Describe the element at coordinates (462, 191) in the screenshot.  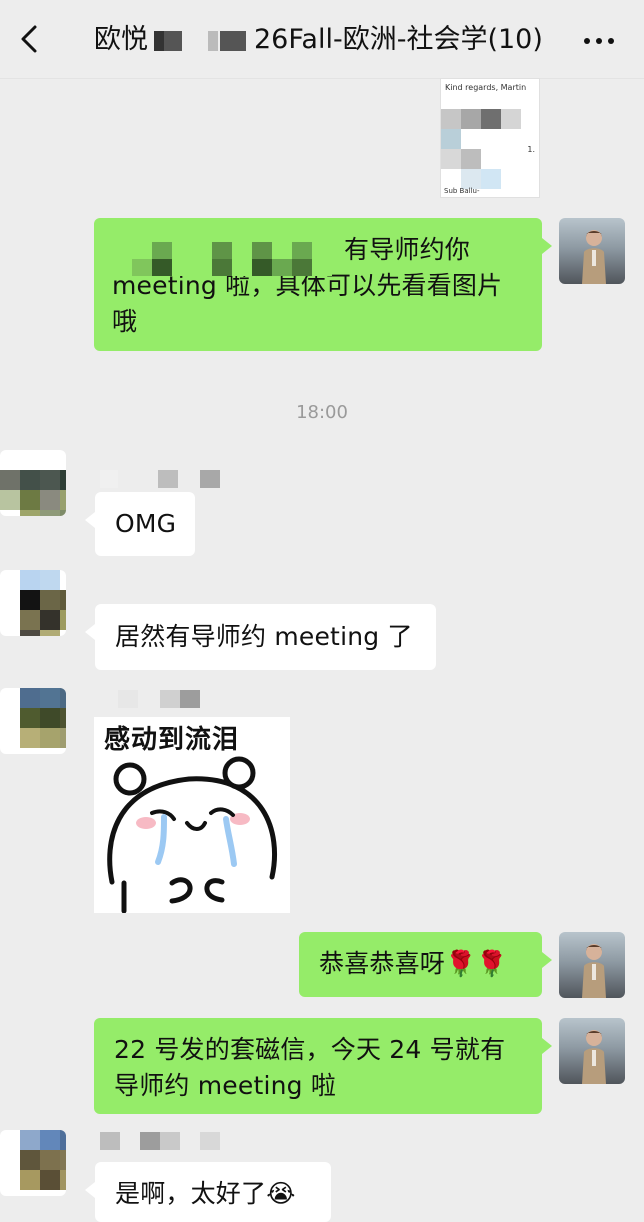
I see `document-footer-text: Sub Ballu-` at that location.